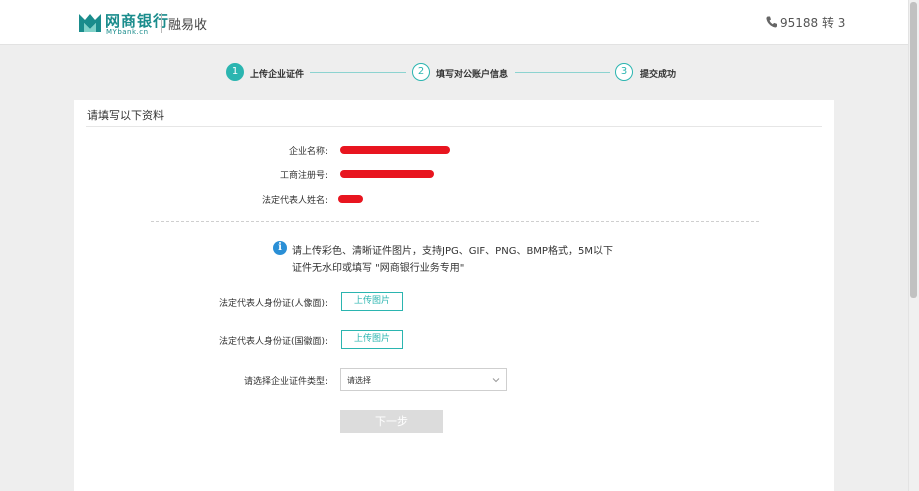  Describe the element at coordinates (280, 248) in the screenshot. I see `info-icon: i` at that location.